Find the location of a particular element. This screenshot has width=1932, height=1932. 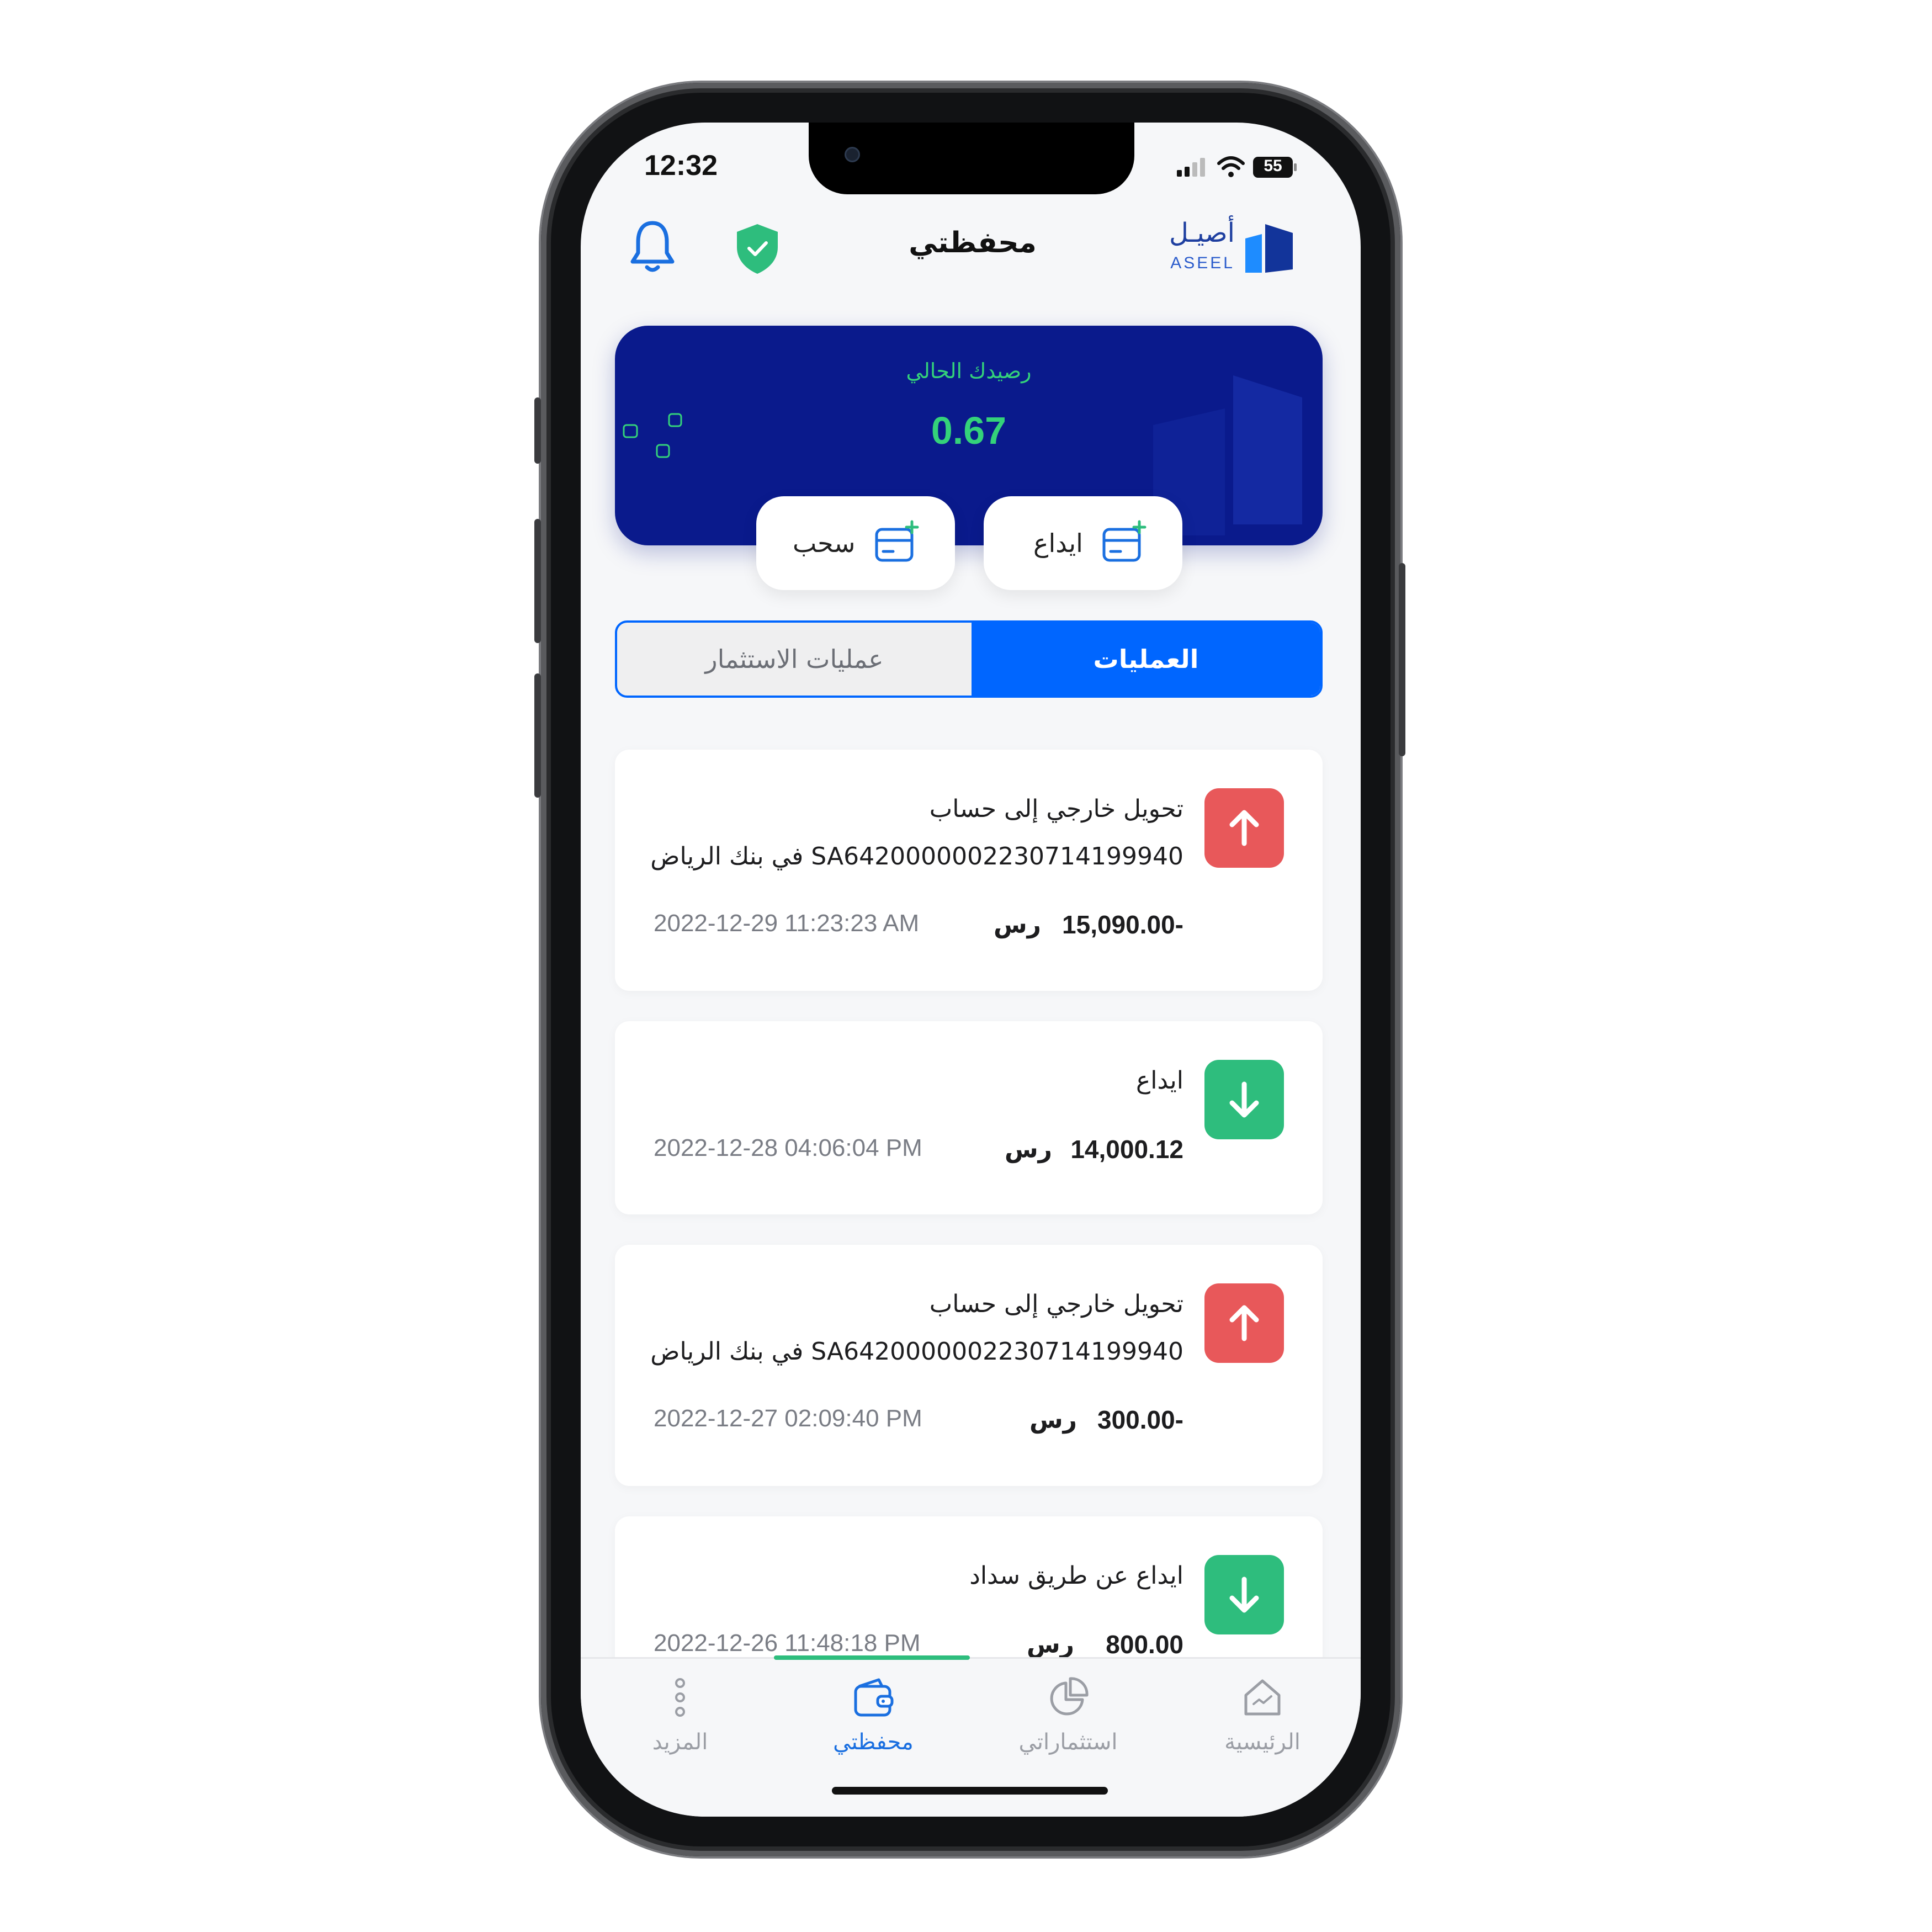

aseel-logo-icon is located at coordinates (1269, 249).